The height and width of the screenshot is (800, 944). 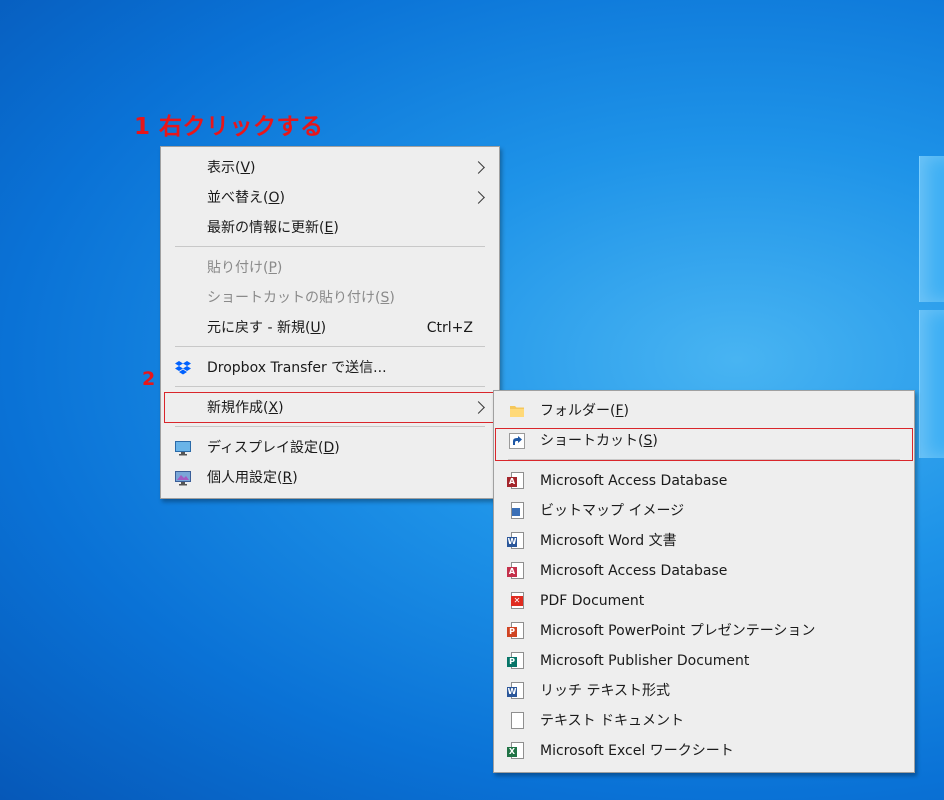 I want to click on menu-item-sort-accel: O, so click(x=274, y=198).